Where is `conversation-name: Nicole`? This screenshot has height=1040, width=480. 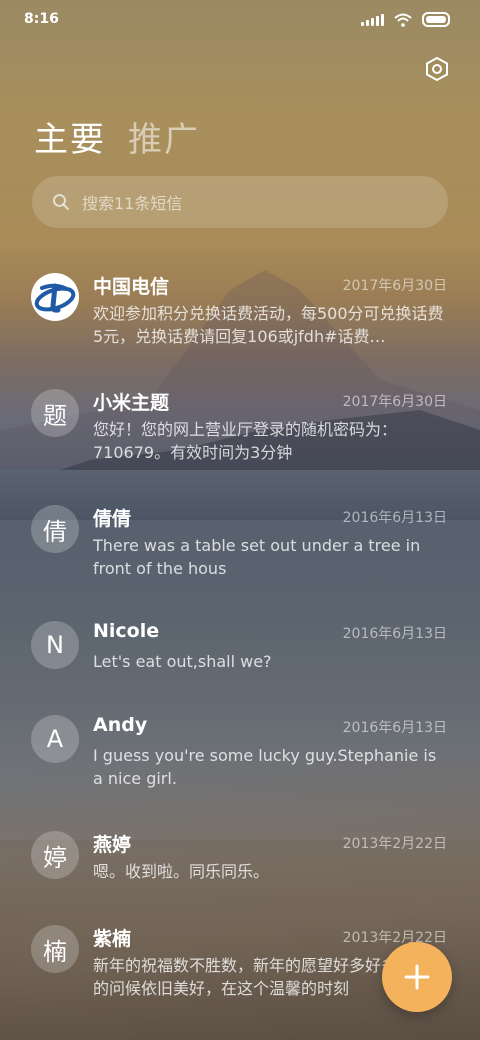 conversation-name: Nicole is located at coordinates (126, 631).